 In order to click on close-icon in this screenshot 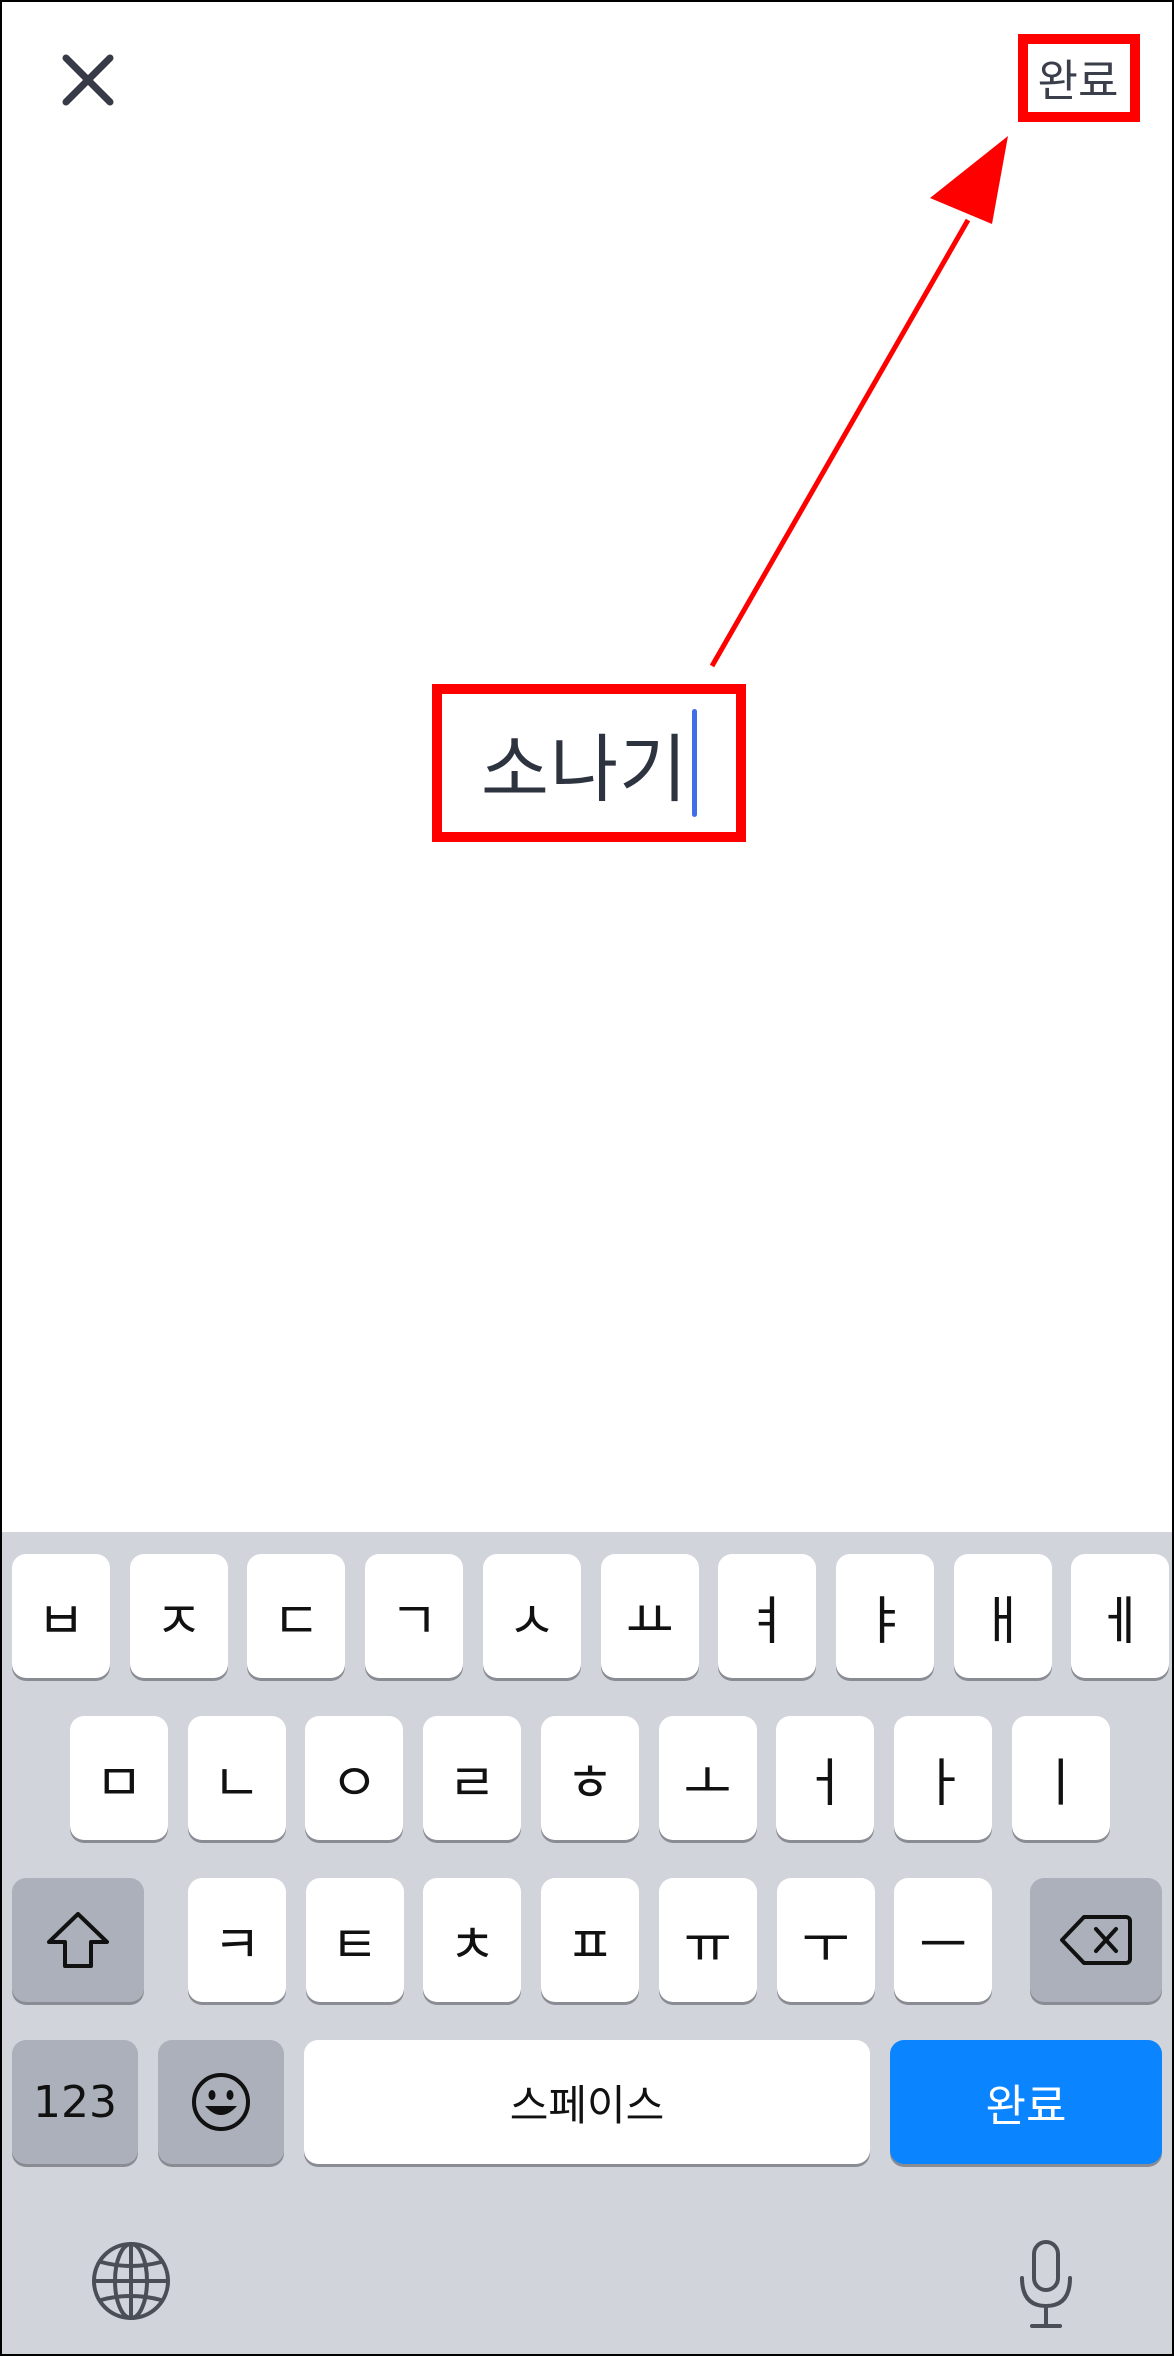, I will do `click(88, 80)`.